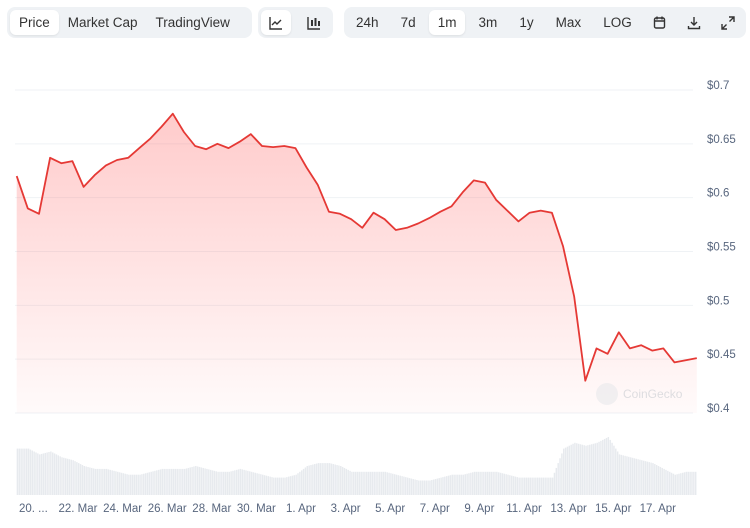 This screenshot has height=528, width=750. I want to click on y-tick-label: $0.6, so click(718, 194).